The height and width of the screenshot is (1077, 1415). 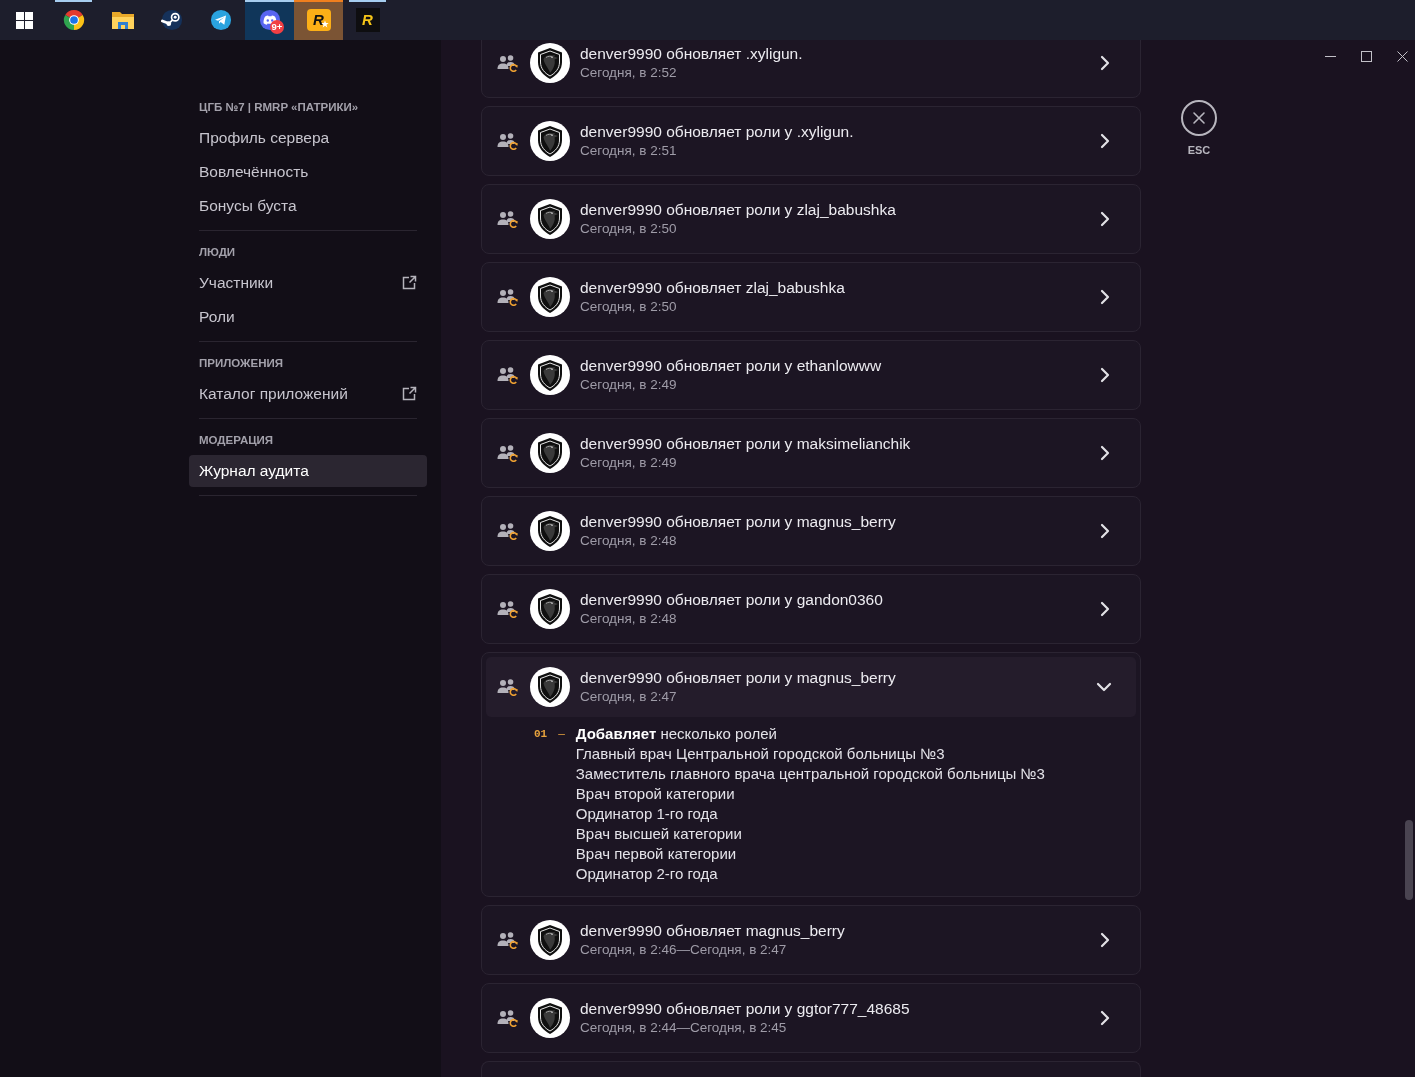 I want to click on entry-time: Сегодня, в 2:46—Сегодня, в 2:47, so click(x=683, y=950).